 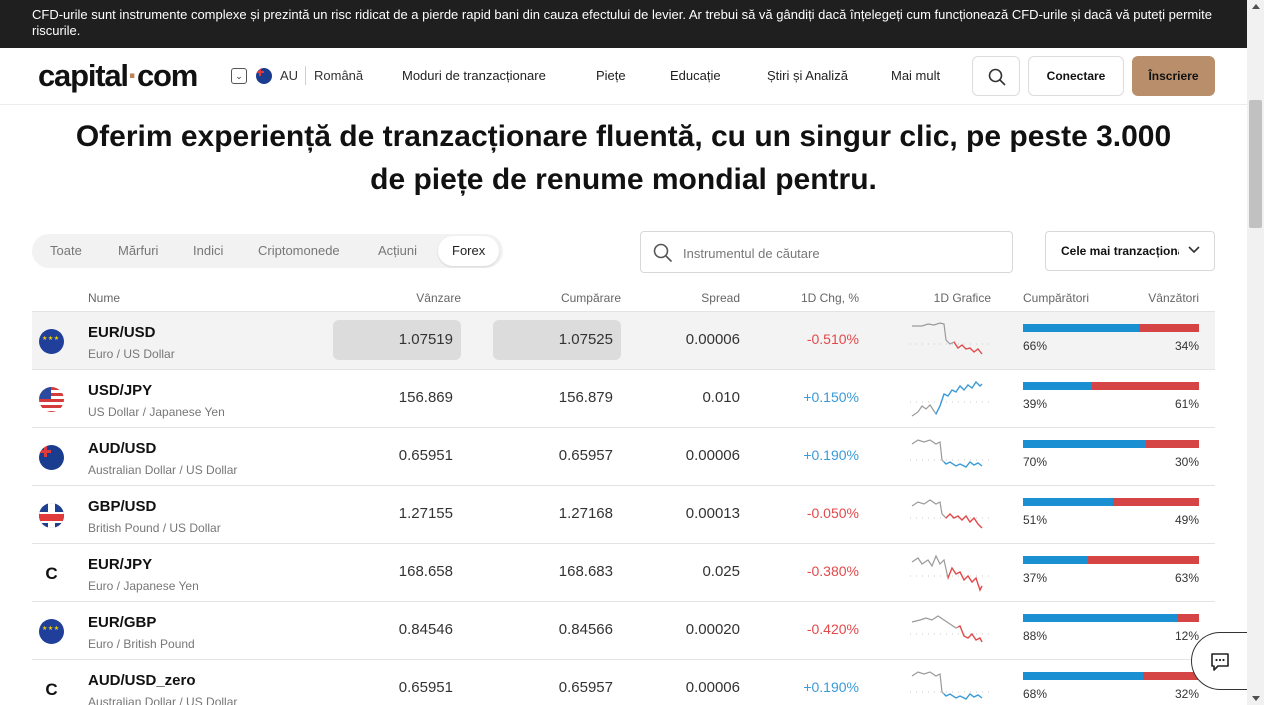 What do you see at coordinates (469, 251) in the screenshot?
I see `tab-forex: Forex` at bounding box center [469, 251].